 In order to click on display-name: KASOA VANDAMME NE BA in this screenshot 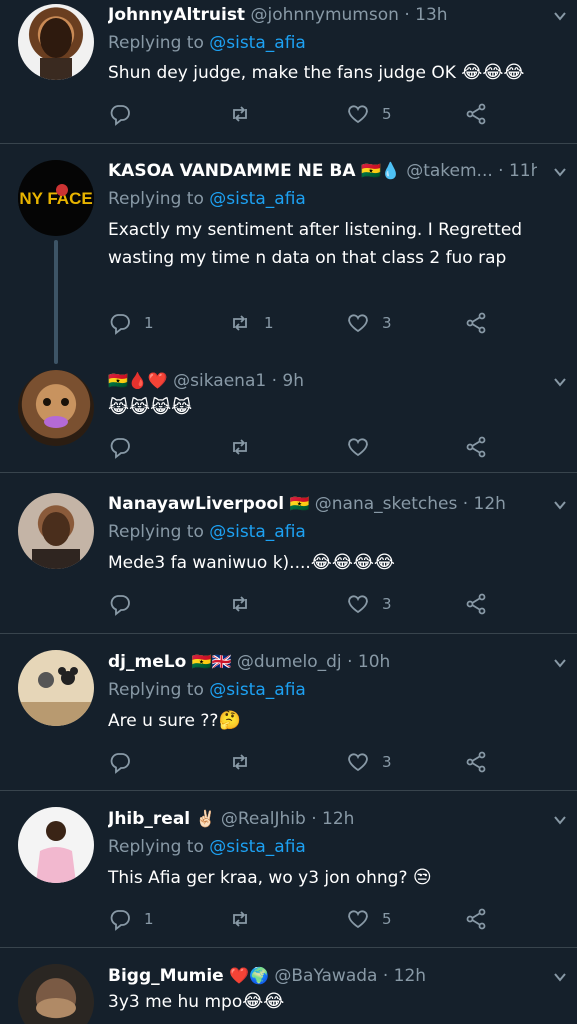, I will do `click(232, 171)`.